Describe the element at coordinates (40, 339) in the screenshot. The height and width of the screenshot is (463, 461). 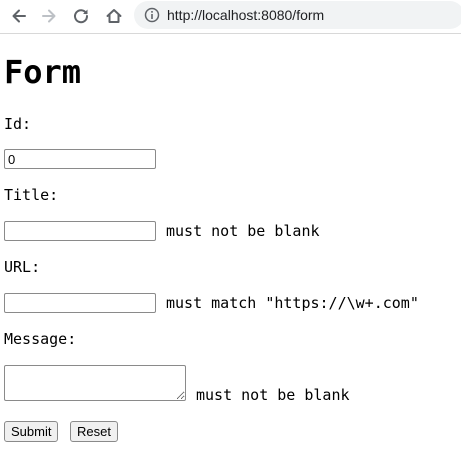
I see `message-label: Message:` at that location.